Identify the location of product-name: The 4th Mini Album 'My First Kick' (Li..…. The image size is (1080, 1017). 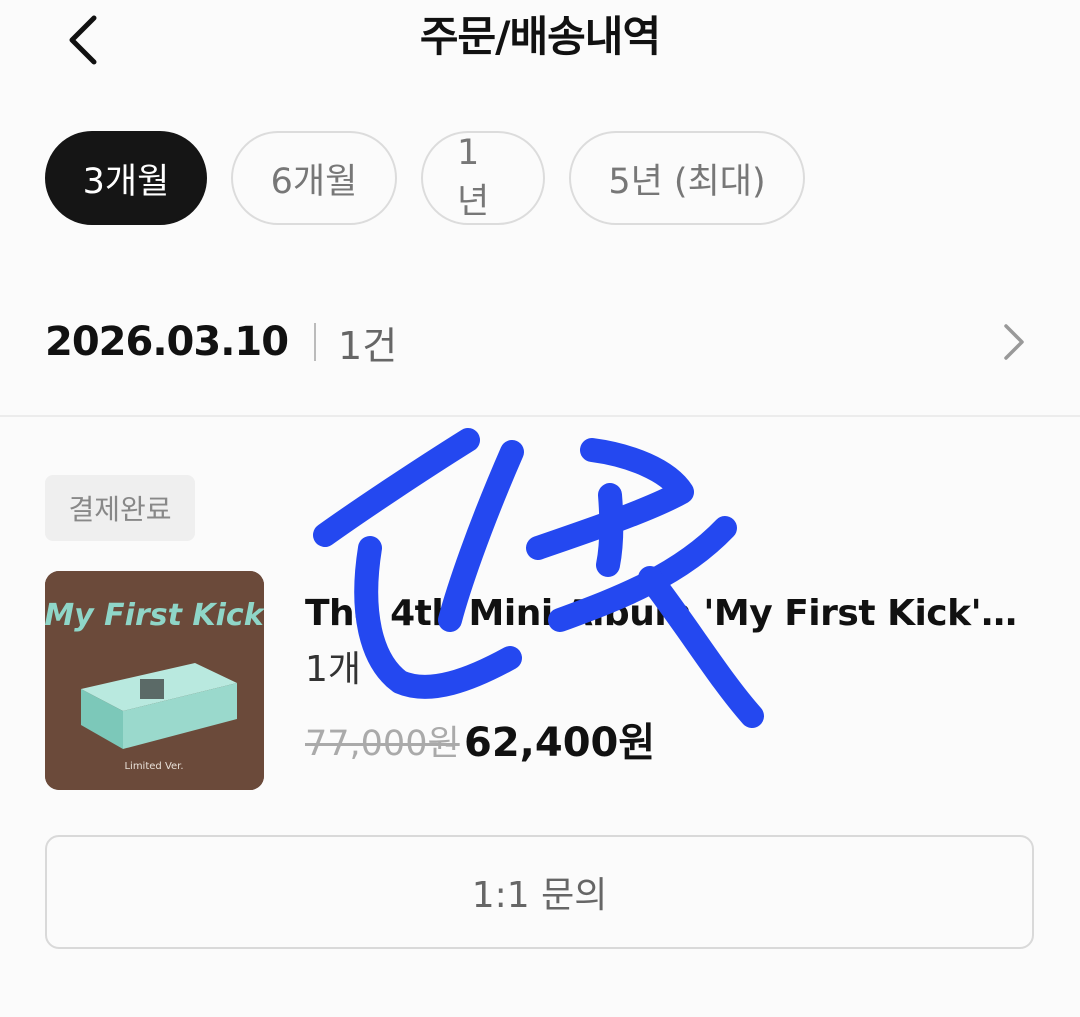
(665, 614).